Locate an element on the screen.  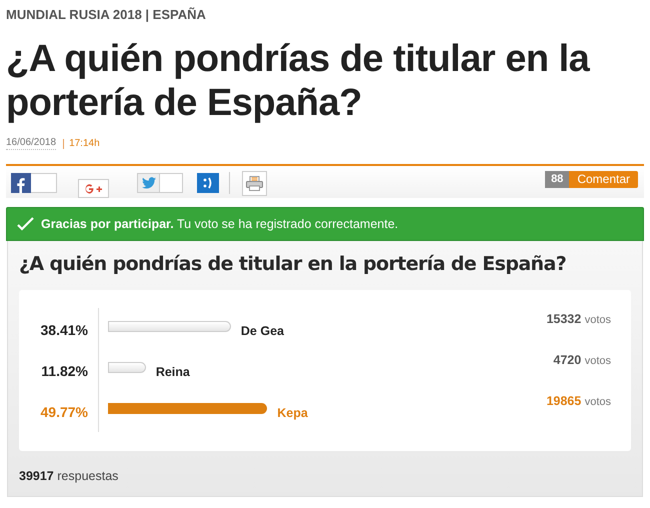
option-percent: 38.41% is located at coordinates (64, 330).